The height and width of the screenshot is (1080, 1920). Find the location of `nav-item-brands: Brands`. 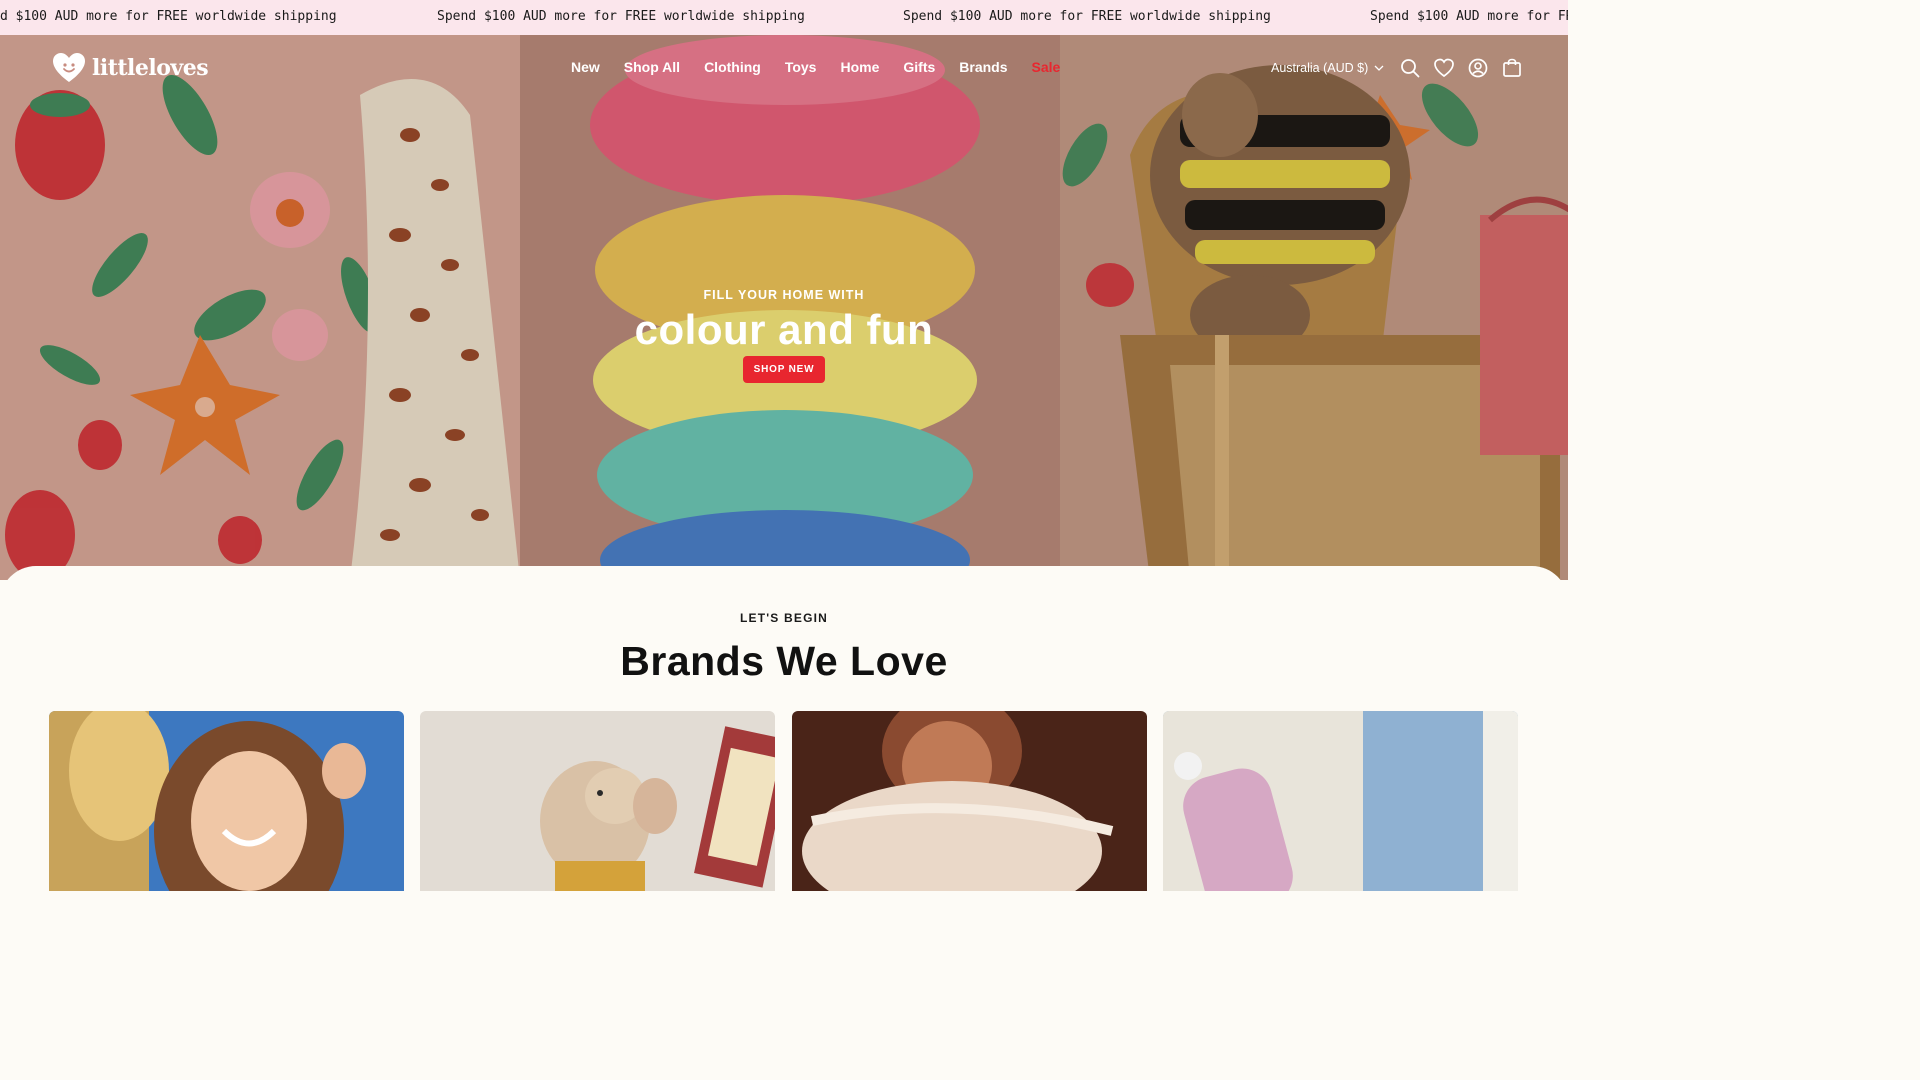

nav-item-brands: Brands is located at coordinates (983, 67).